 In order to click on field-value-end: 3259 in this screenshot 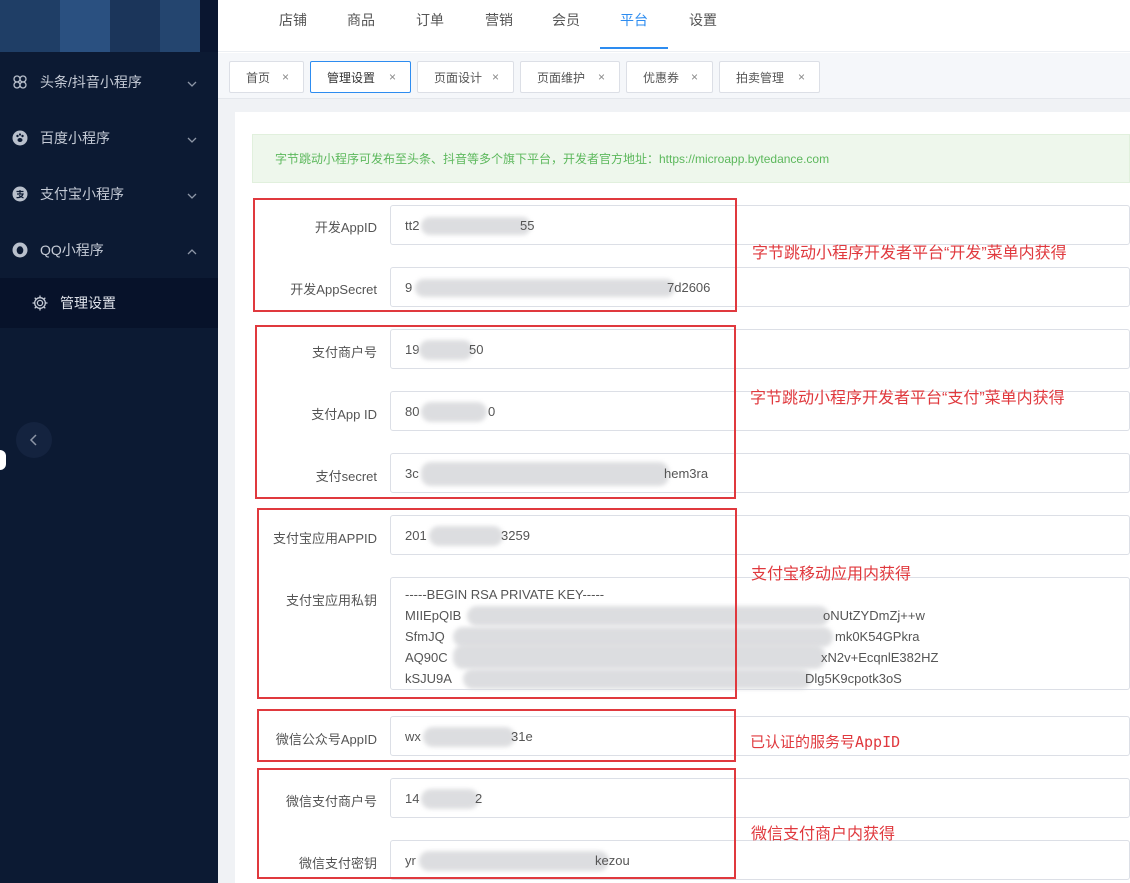, I will do `click(515, 535)`.